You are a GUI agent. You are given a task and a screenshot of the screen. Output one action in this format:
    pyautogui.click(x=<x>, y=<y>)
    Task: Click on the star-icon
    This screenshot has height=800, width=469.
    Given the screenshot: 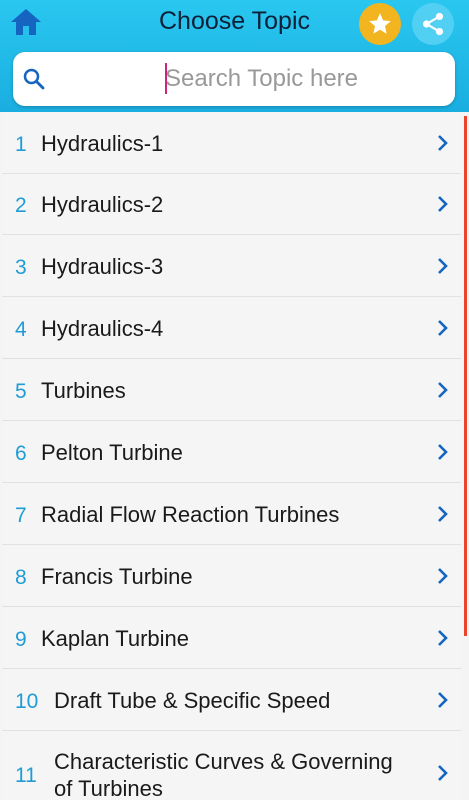 What is the action you would take?
    pyautogui.click(x=380, y=23)
    